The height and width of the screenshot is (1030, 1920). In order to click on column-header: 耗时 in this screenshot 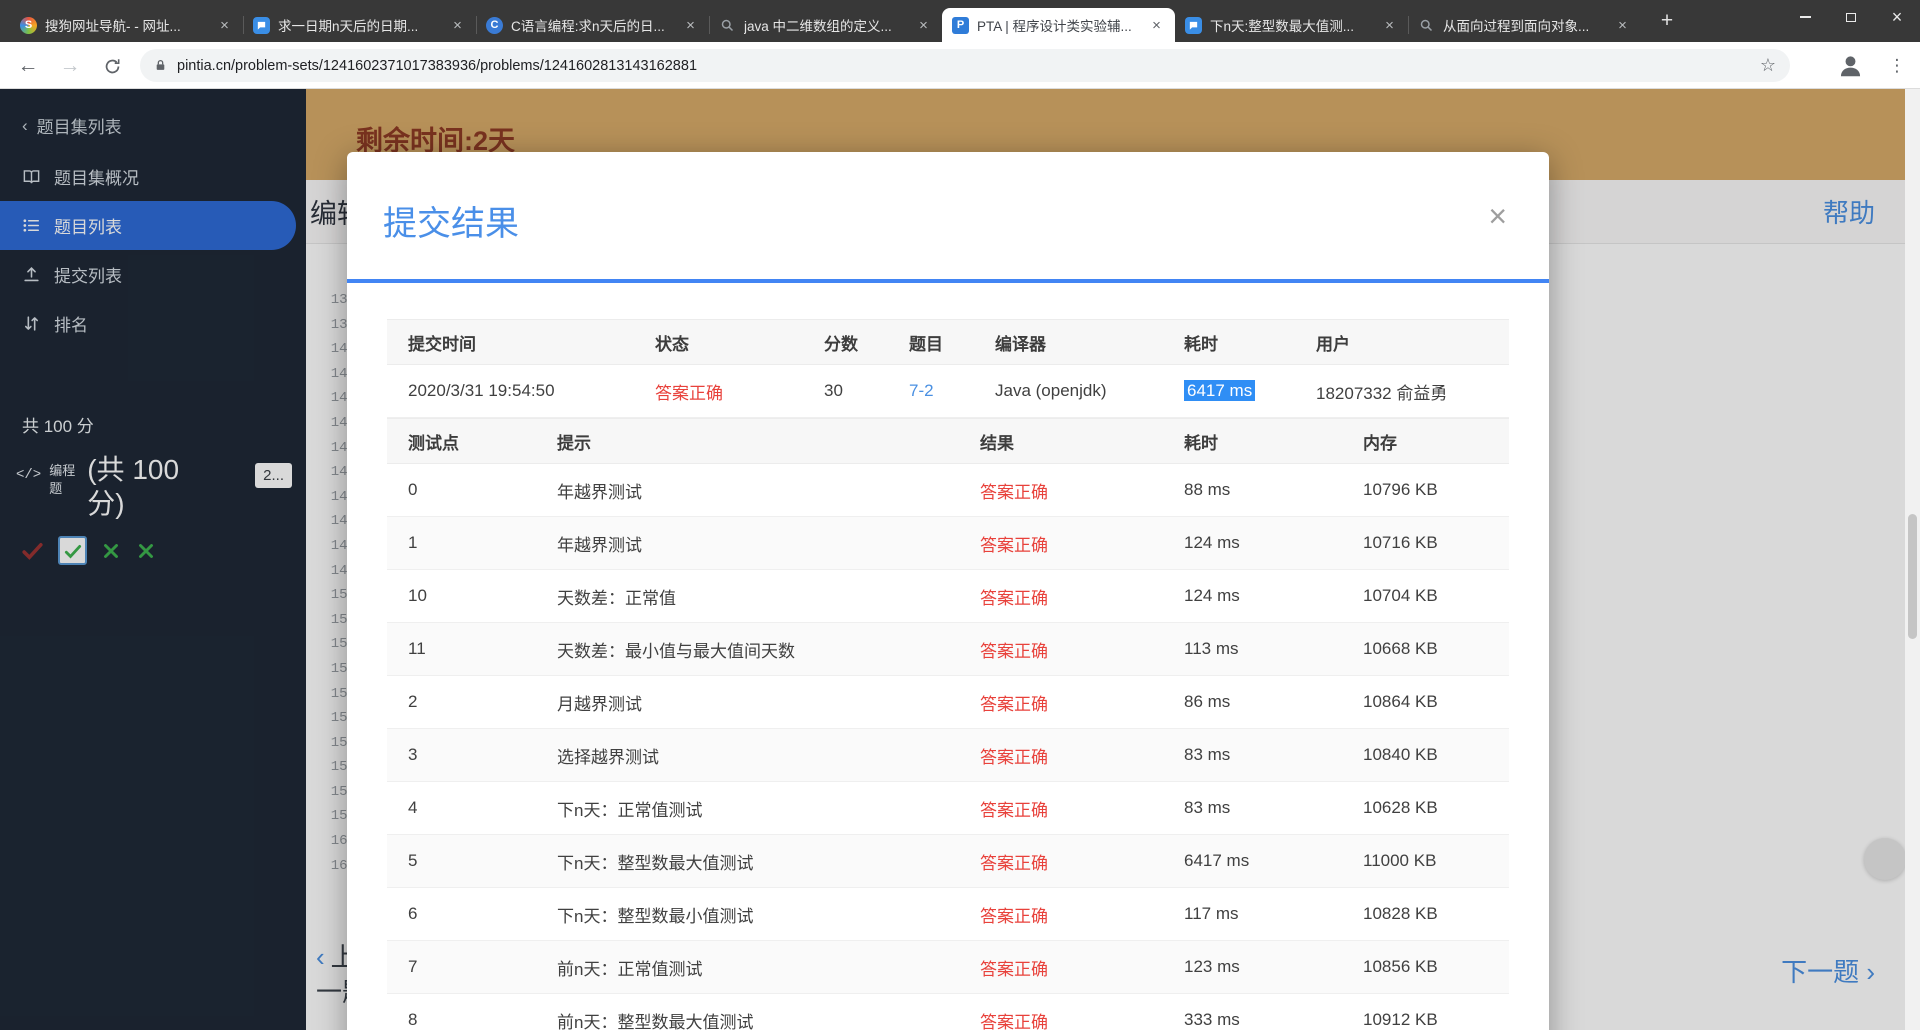, I will do `click(1201, 443)`.